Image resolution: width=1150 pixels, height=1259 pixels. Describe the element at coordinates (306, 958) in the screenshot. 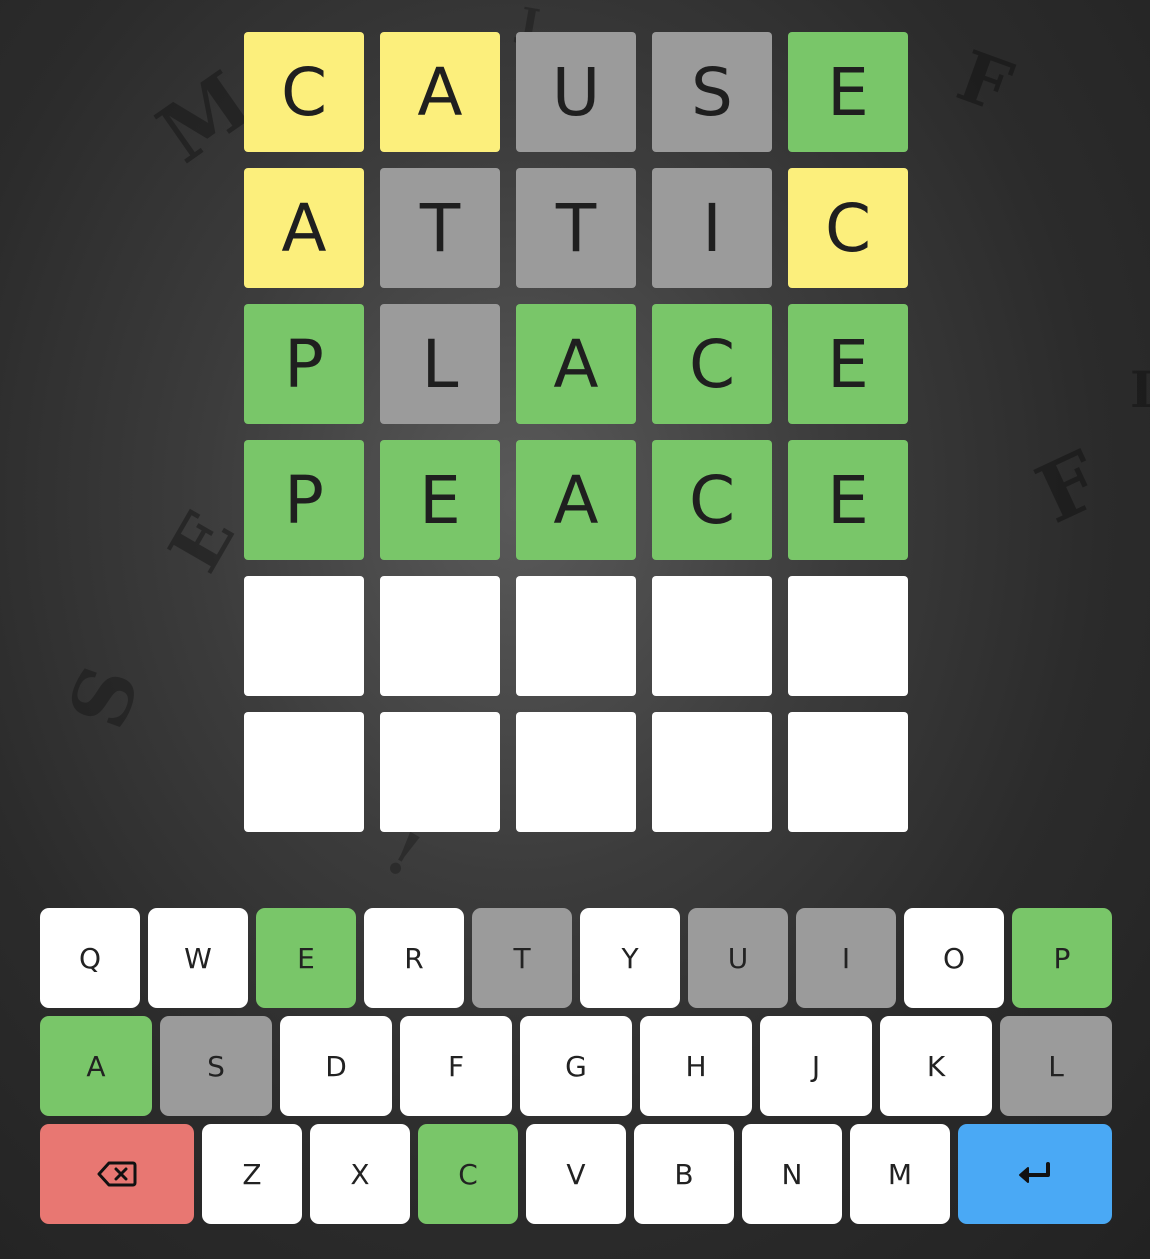

I see `key-e: E` at that location.